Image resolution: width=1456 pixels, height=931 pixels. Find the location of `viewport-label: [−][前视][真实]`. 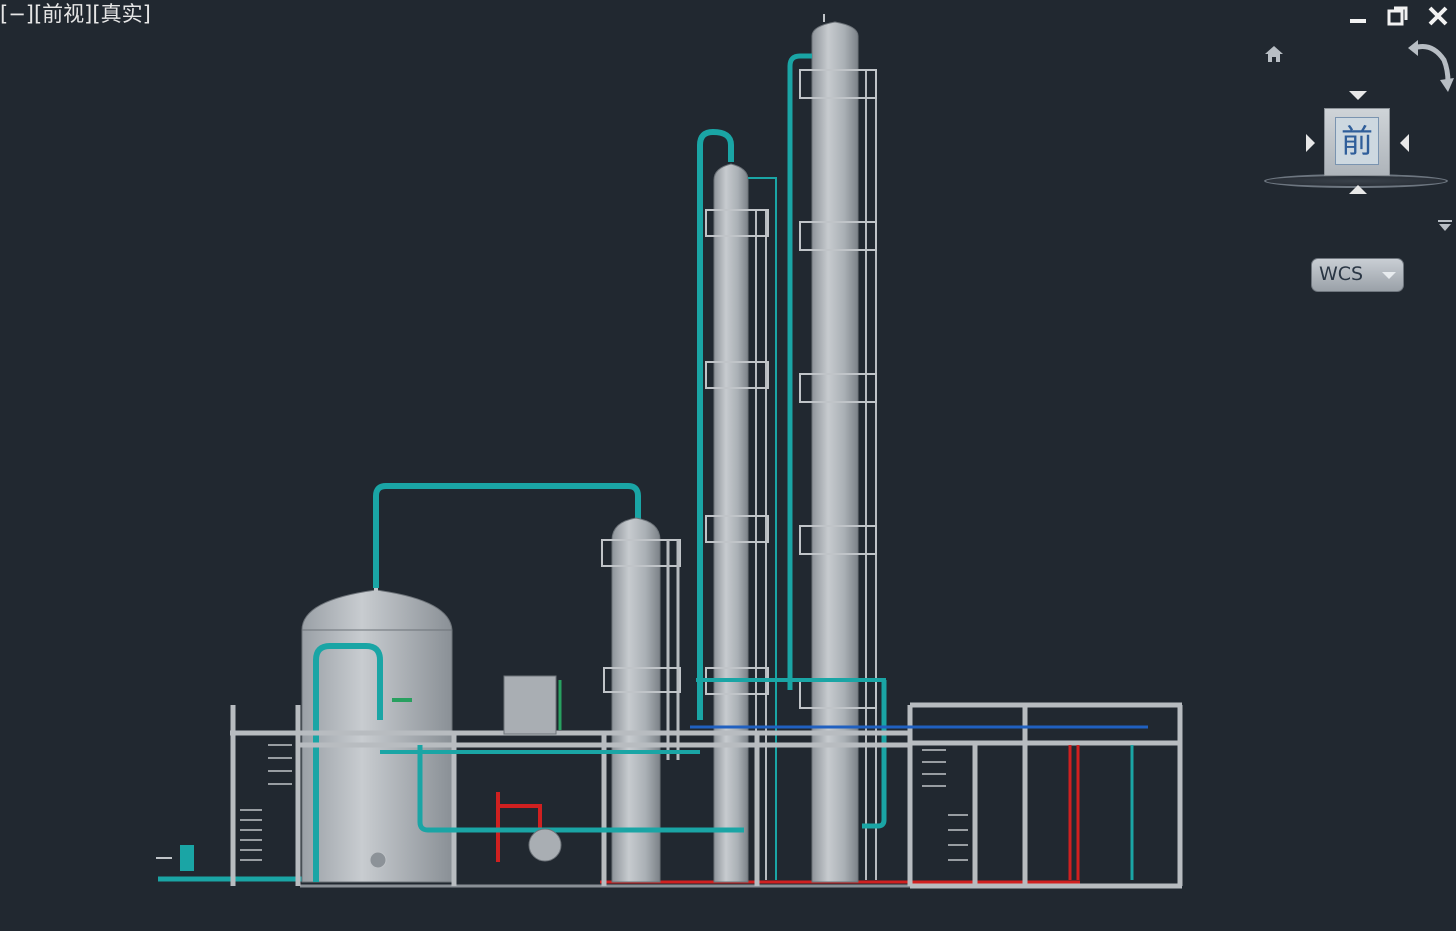

viewport-label: [−][前视][真实] is located at coordinates (75, 14).